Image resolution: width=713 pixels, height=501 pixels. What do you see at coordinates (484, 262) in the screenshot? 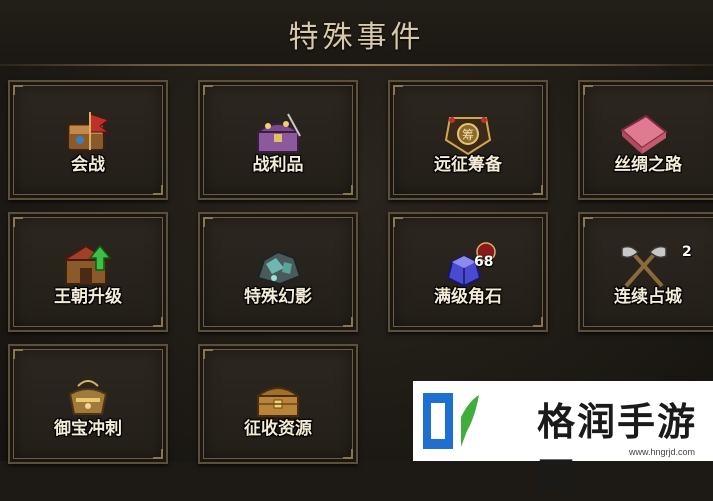
I see `level-badge: 68` at bounding box center [484, 262].